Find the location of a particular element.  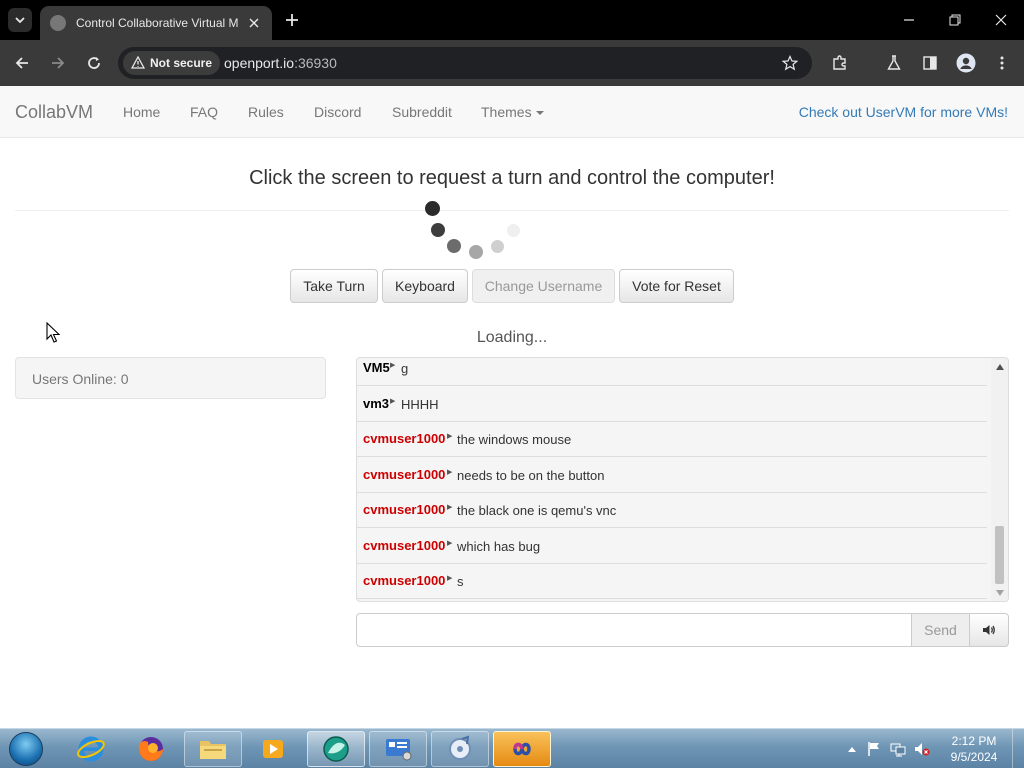

new-tab-button is located at coordinates (292, 20).